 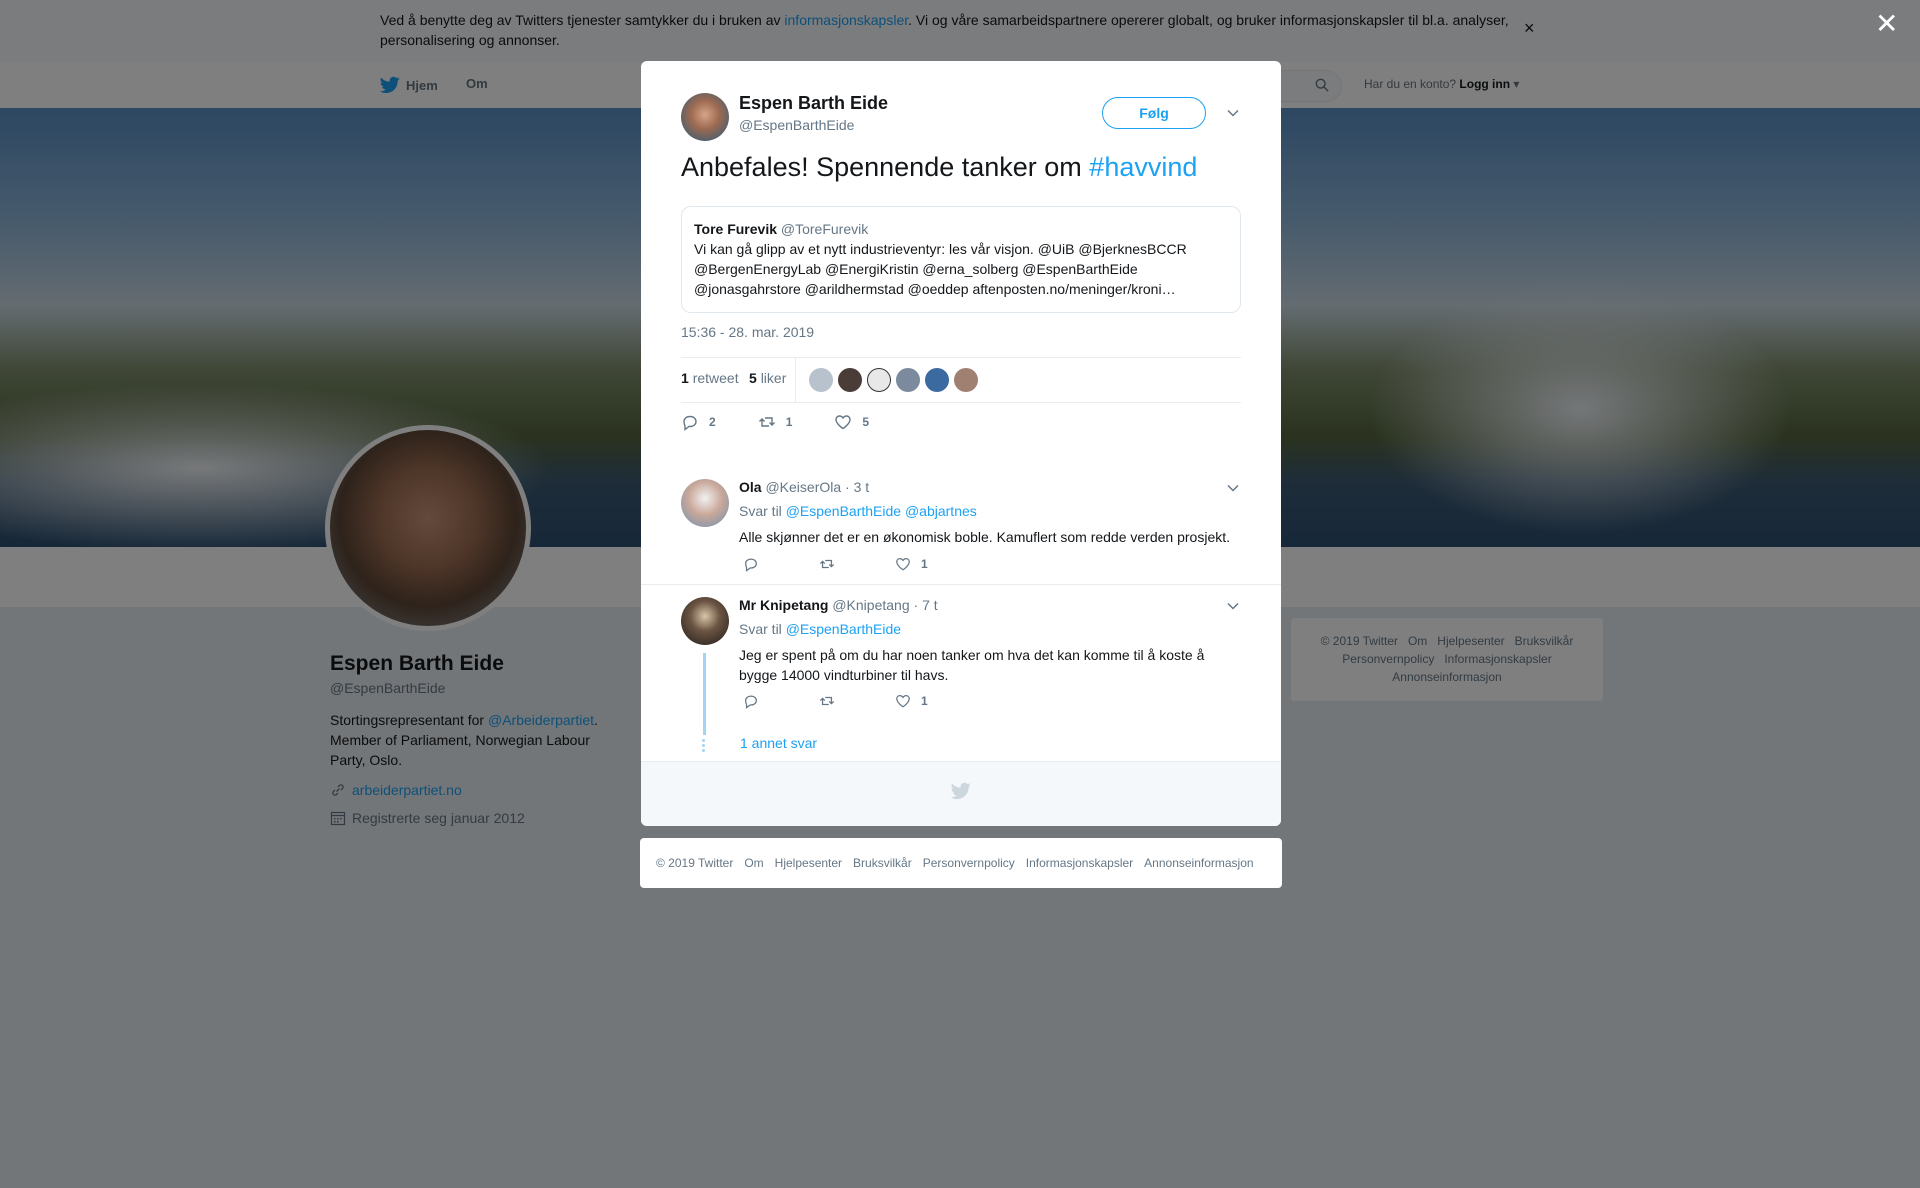 What do you see at coordinates (796, 125) in the screenshot?
I see `author-handle: @EspenBarthEide` at bounding box center [796, 125].